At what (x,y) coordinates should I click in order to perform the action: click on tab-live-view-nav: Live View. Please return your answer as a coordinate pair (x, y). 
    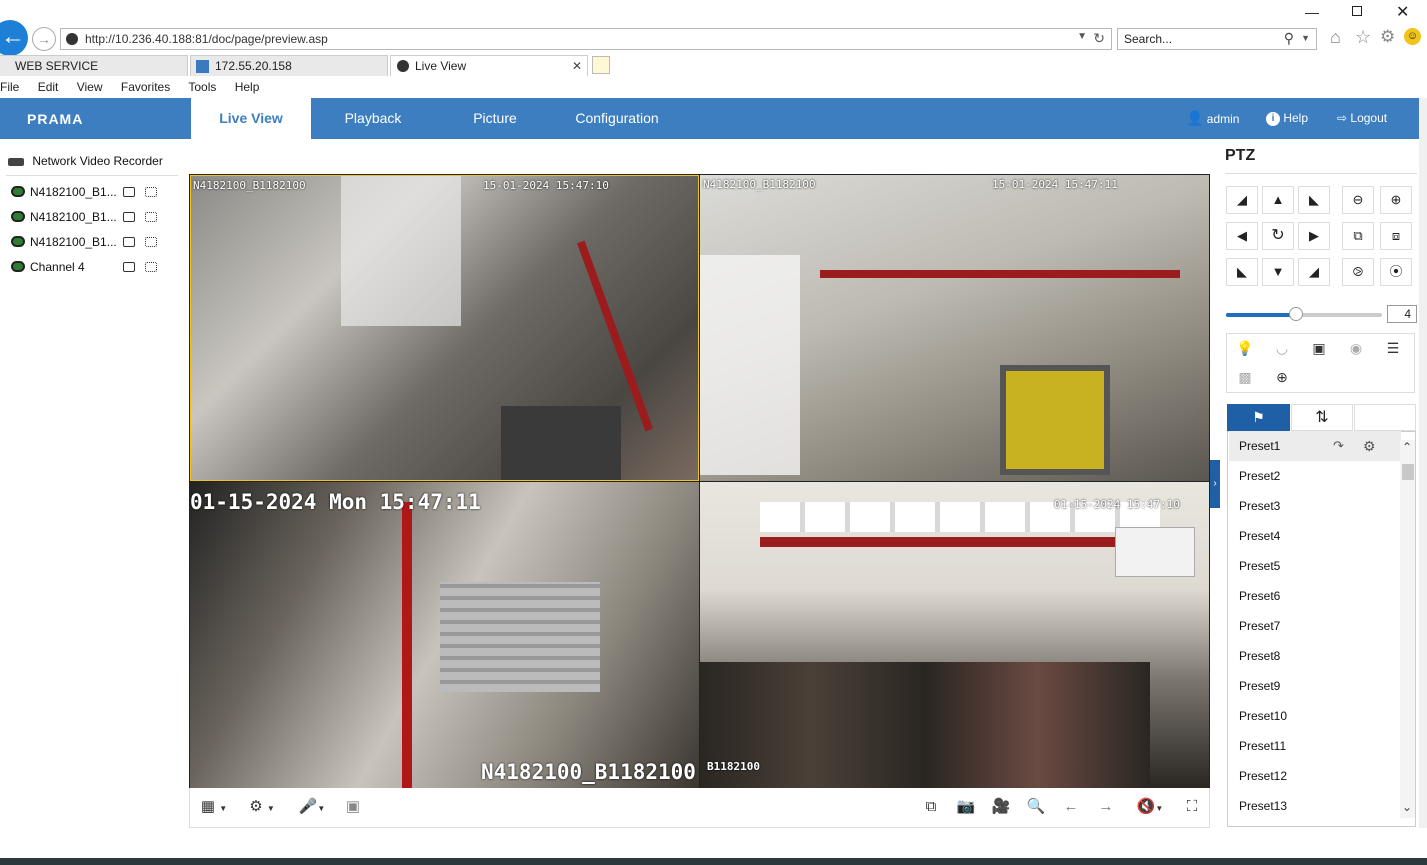
    Looking at the image, I should click on (251, 118).